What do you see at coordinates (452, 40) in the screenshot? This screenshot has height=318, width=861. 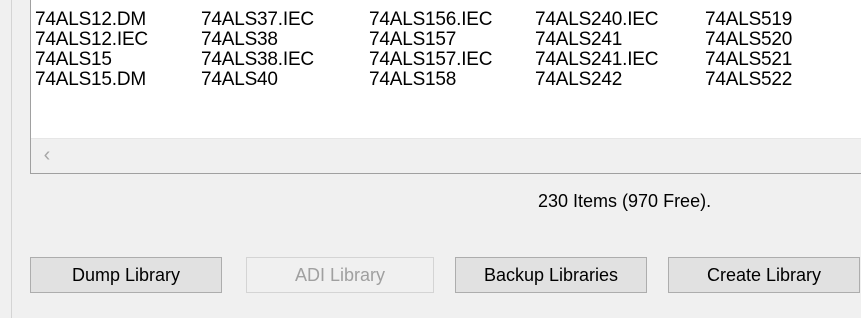 I see `list-item: 74ALS157` at bounding box center [452, 40].